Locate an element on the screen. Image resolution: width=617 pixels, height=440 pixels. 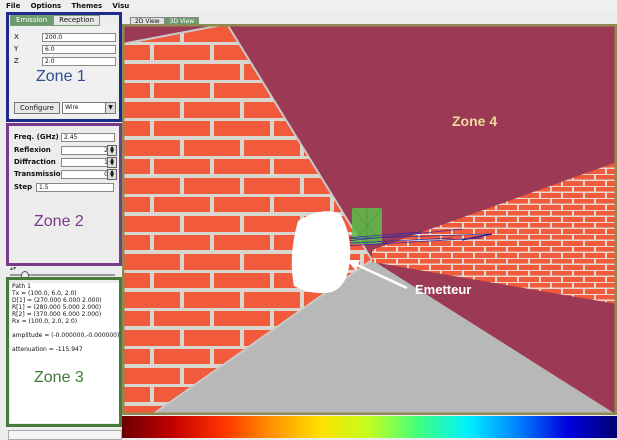
status-field is located at coordinates (65, 435).